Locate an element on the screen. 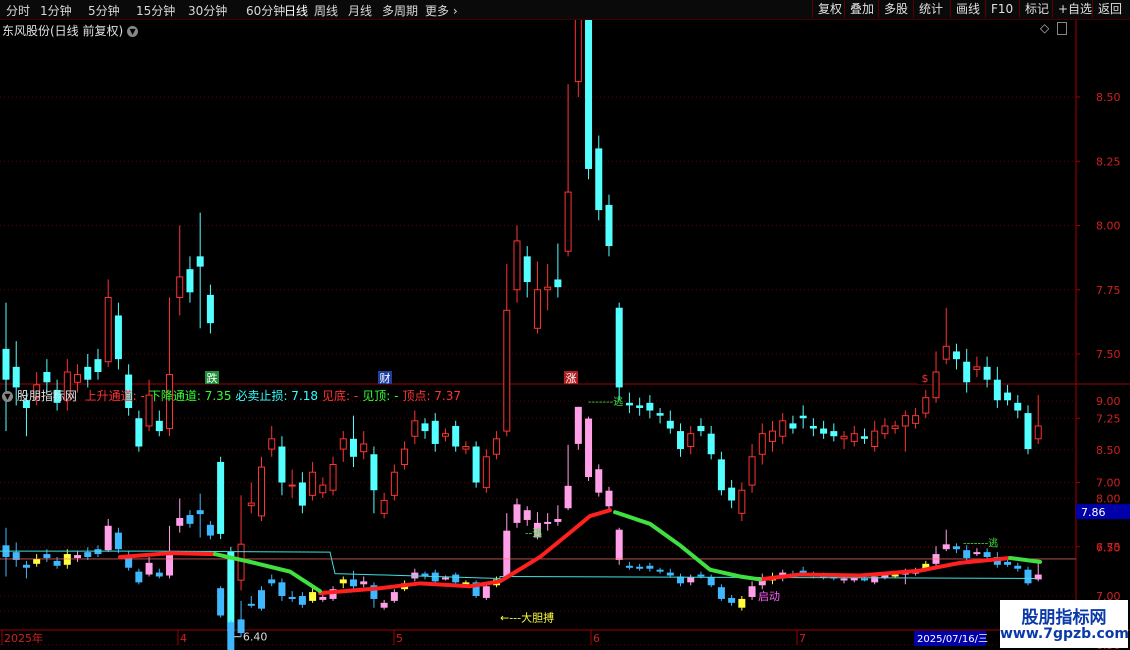 The height and width of the screenshot is (650, 1130). indicator-ytick-label: 8.50 is located at coordinates (1108, 450).